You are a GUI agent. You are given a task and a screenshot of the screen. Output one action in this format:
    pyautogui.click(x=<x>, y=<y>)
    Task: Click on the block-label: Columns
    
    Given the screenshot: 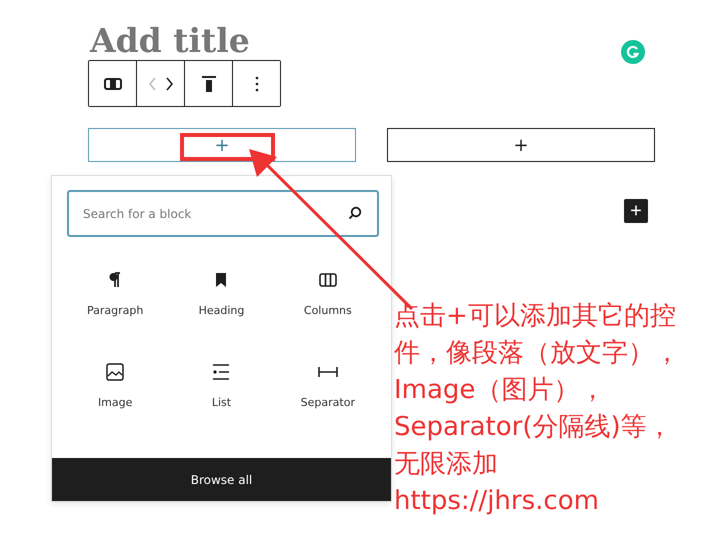 What is the action you would take?
    pyautogui.click(x=328, y=310)
    